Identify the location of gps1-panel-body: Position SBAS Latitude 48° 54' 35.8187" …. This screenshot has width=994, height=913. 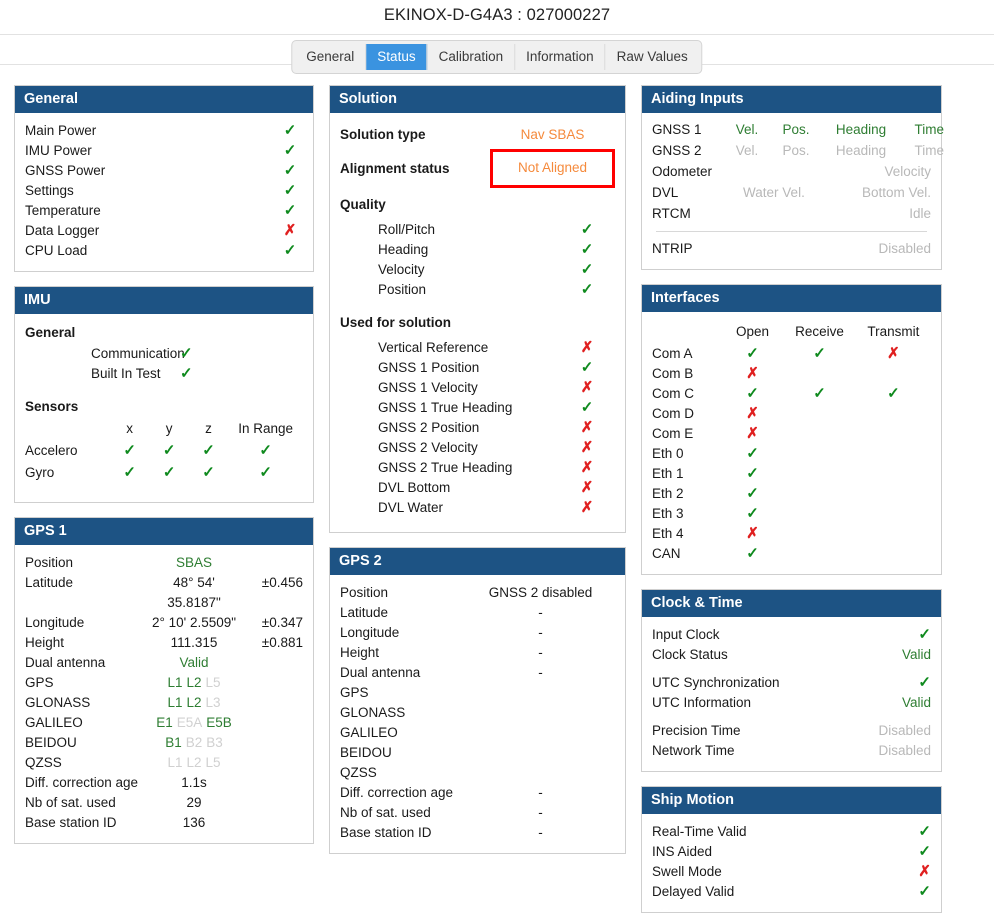
(164, 694).